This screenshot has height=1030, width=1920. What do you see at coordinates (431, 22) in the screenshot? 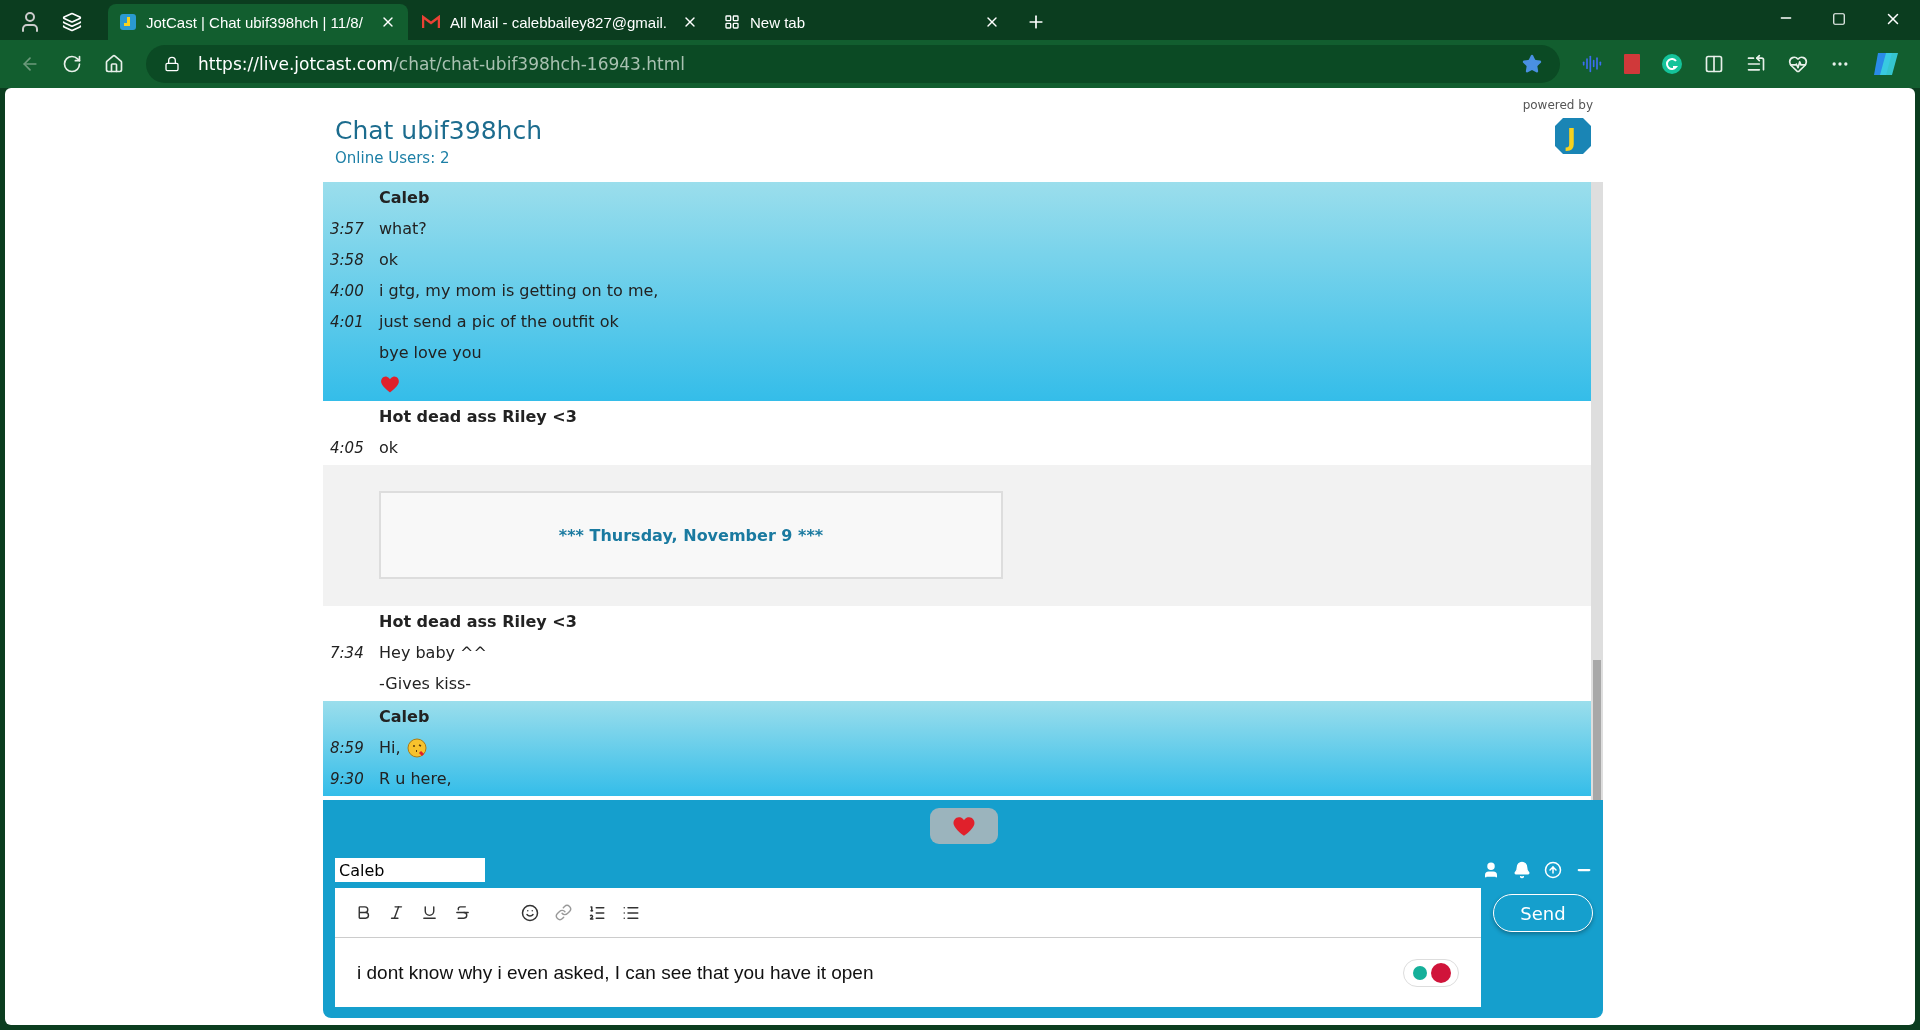
I see `mail-m-icon` at bounding box center [431, 22].